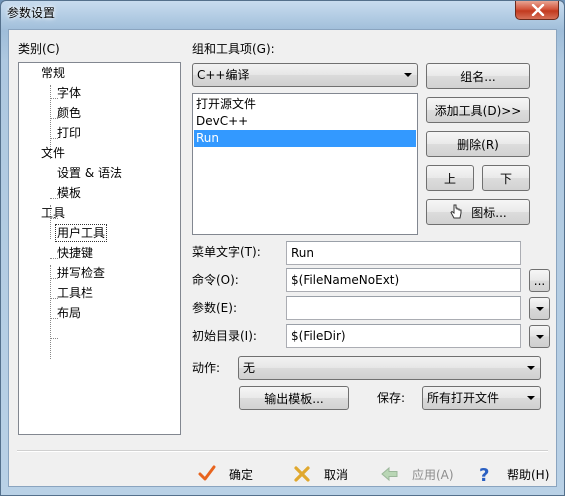  Describe the element at coordinates (207, 473) in the screenshot. I see `checkmark-icon` at that location.